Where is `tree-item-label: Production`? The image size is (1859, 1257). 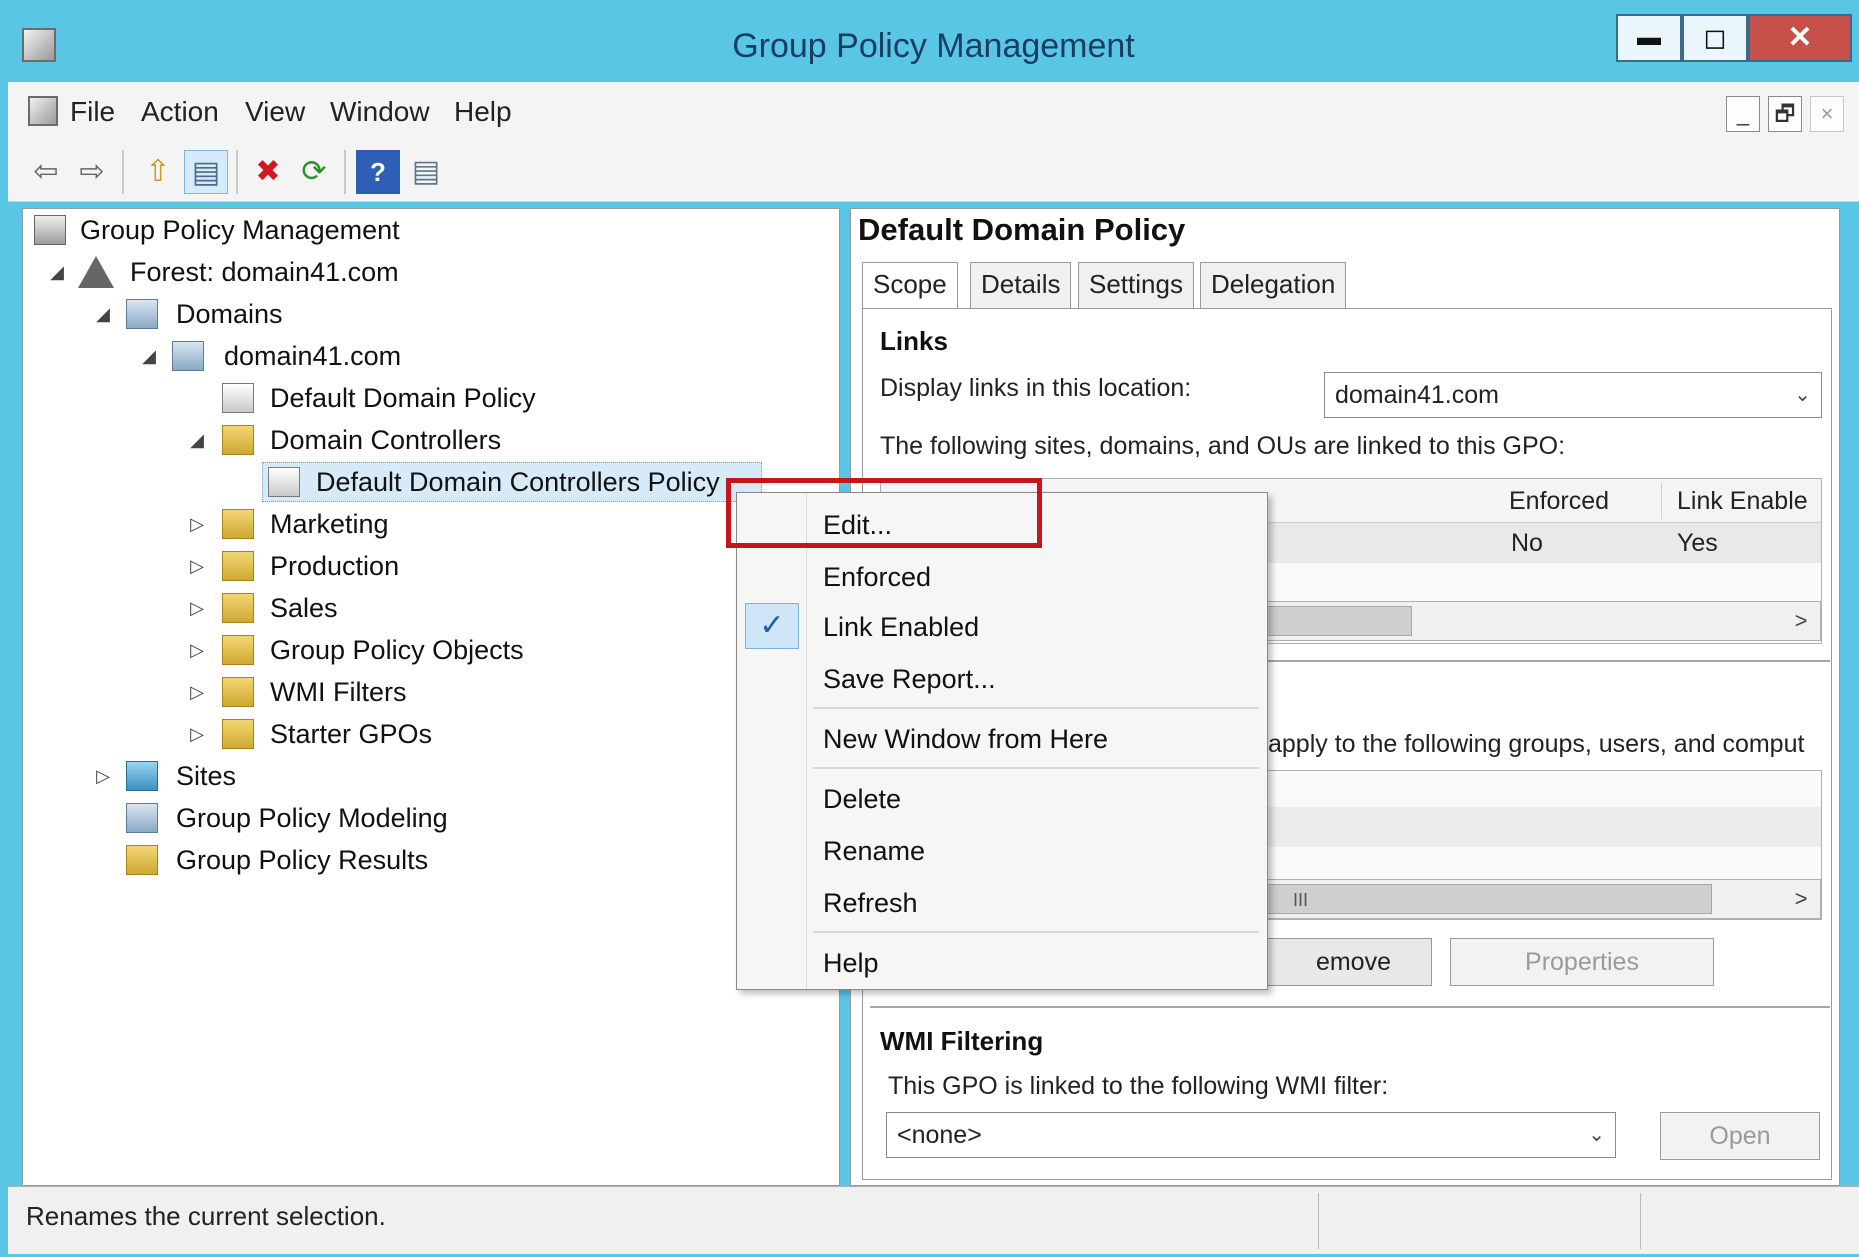 tree-item-label: Production is located at coordinates (335, 566).